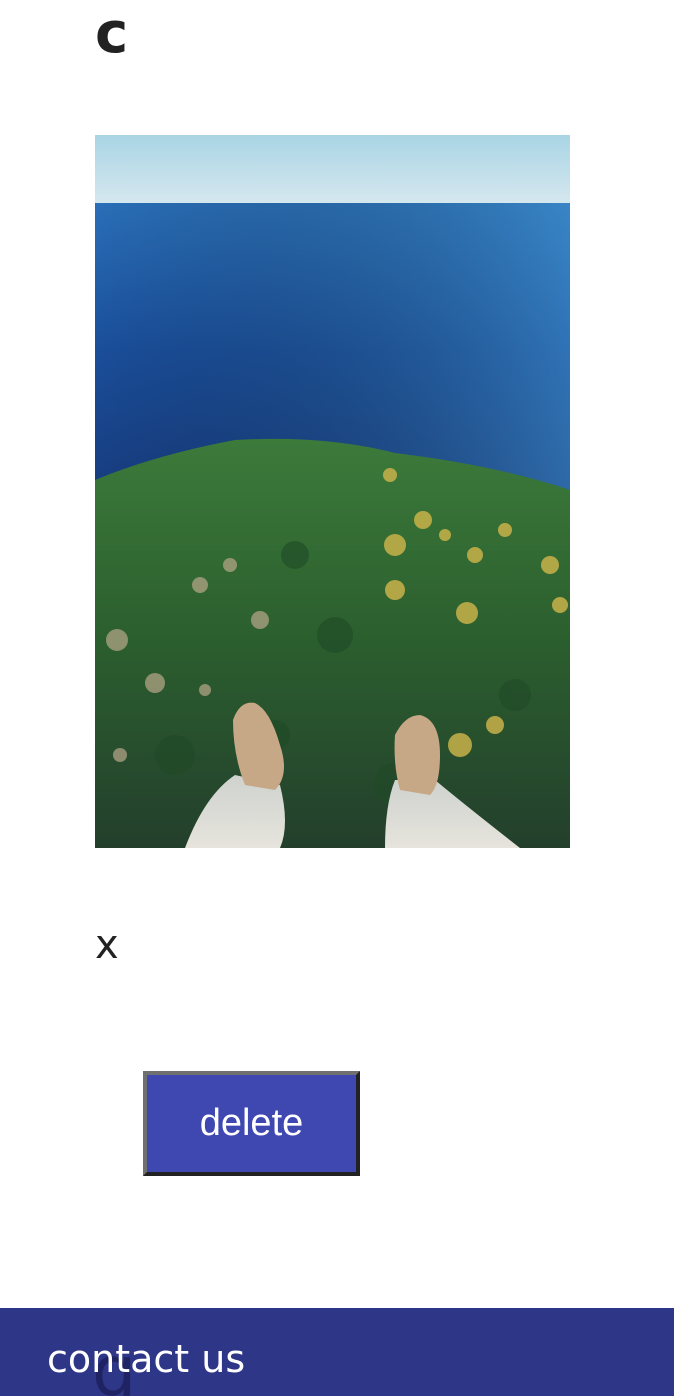  I want to click on contact-us-link: contact us, so click(146, 1359).